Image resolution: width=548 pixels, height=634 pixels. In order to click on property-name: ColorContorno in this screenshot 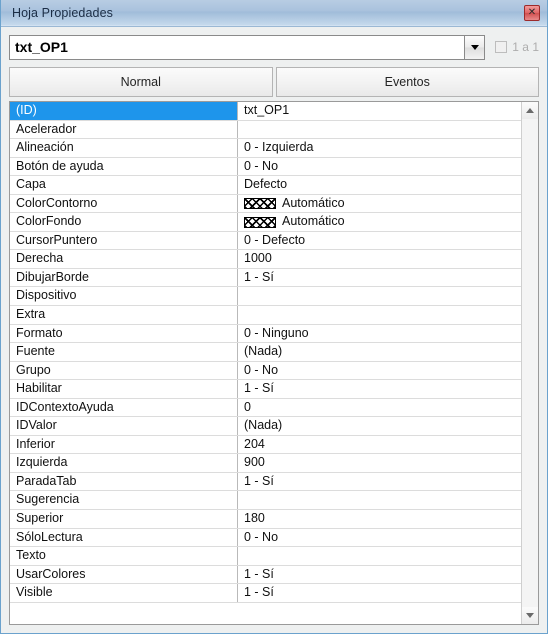, I will do `click(124, 203)`.